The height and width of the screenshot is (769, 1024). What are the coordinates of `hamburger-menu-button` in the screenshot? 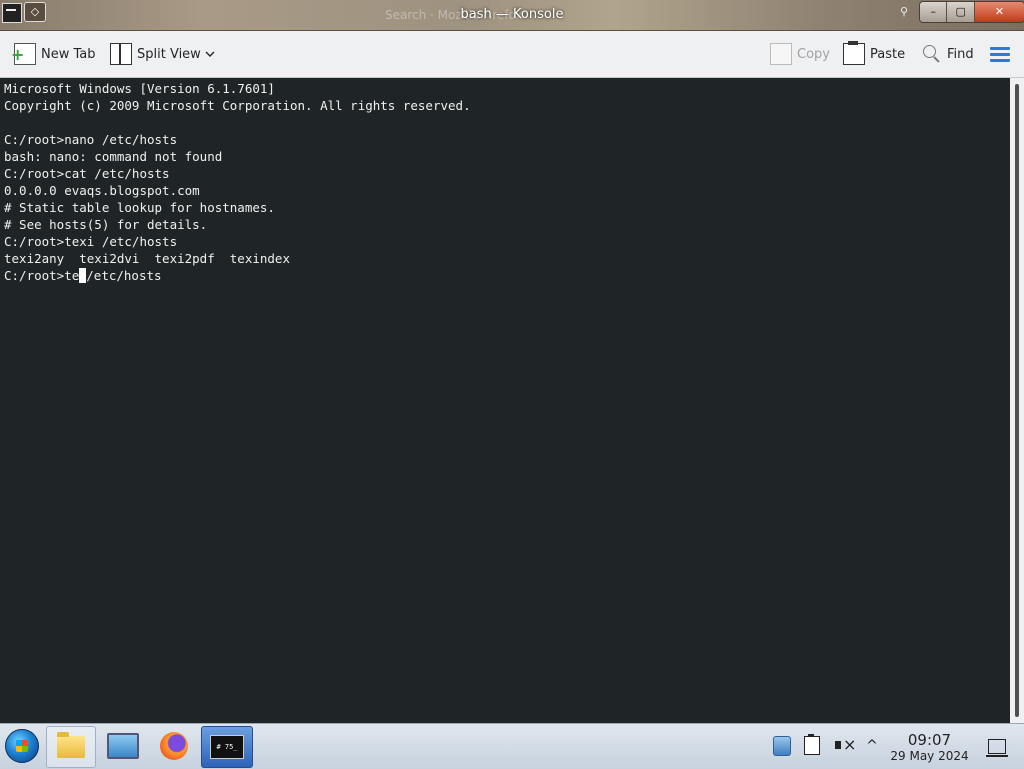 It's located at (1001, 55).